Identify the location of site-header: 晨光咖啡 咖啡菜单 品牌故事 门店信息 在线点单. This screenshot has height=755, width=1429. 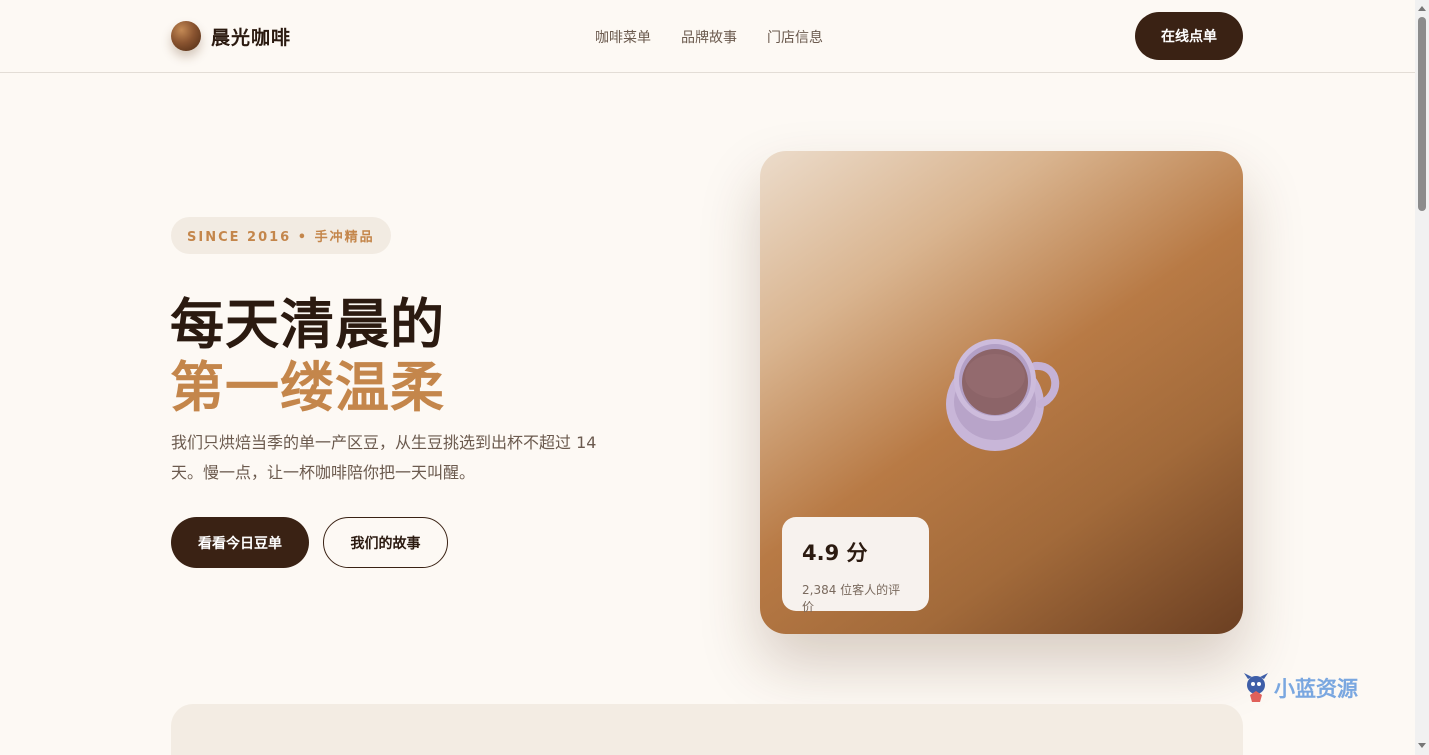
(707, 36).